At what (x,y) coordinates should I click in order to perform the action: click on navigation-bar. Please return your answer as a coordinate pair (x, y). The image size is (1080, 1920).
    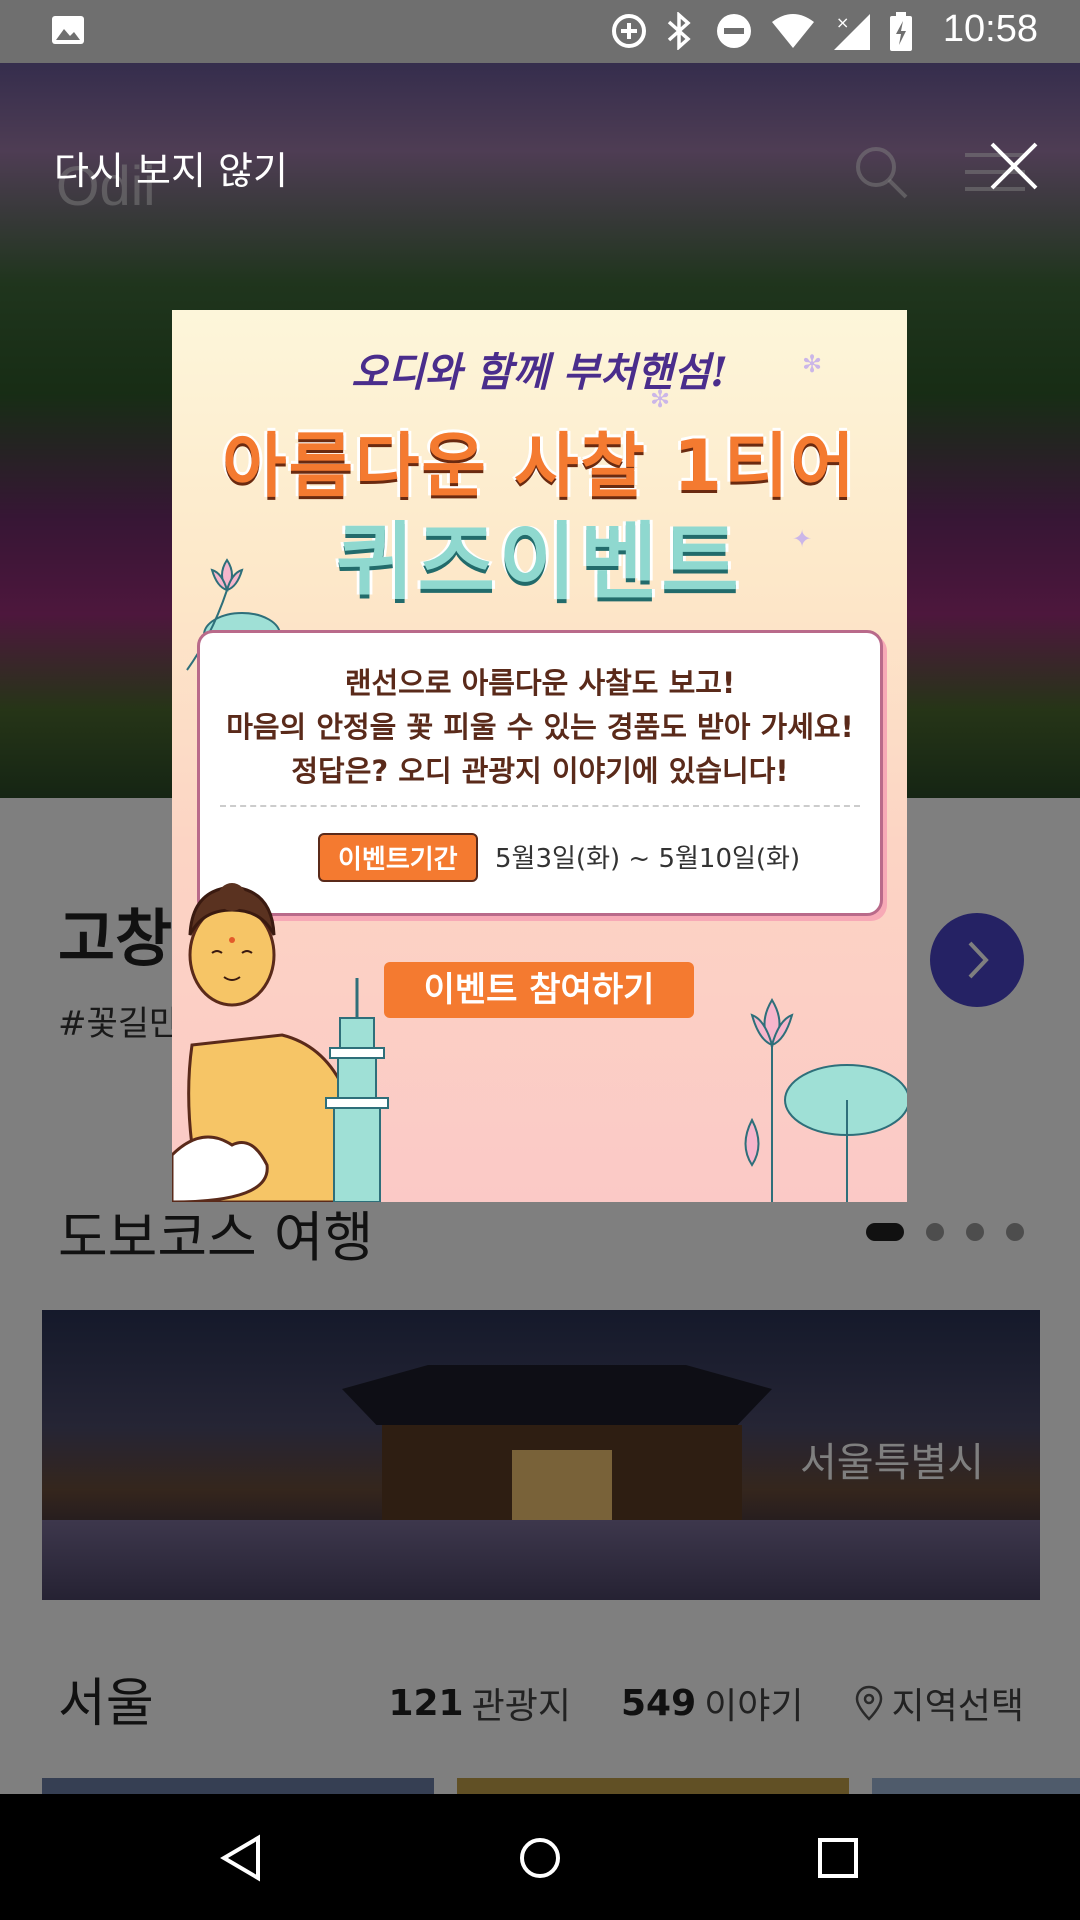
    Looking at the image, I should click on (540, 1857).